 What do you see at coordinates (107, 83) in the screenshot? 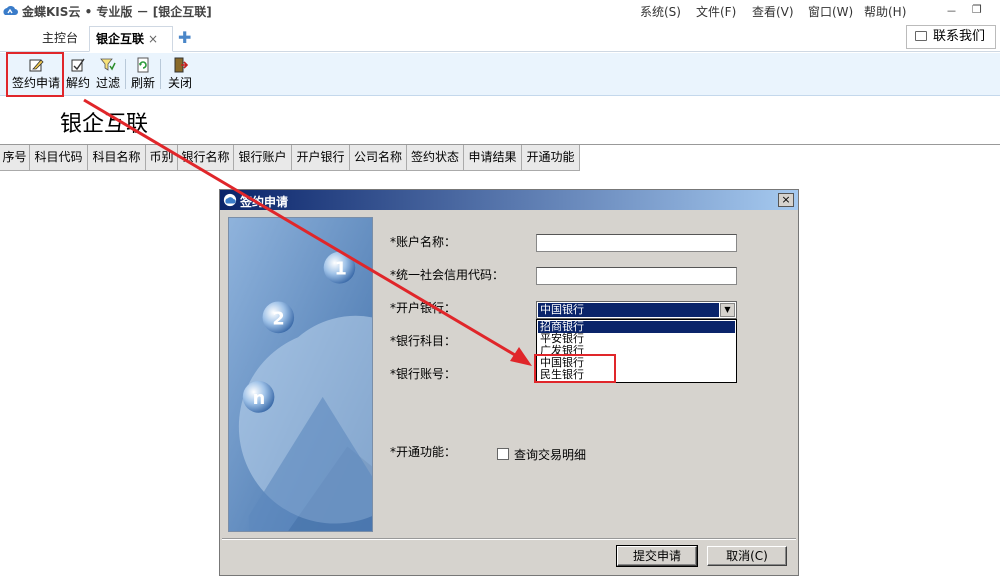
I see `filter-label: 过滤` at bounding box center [107, 83].